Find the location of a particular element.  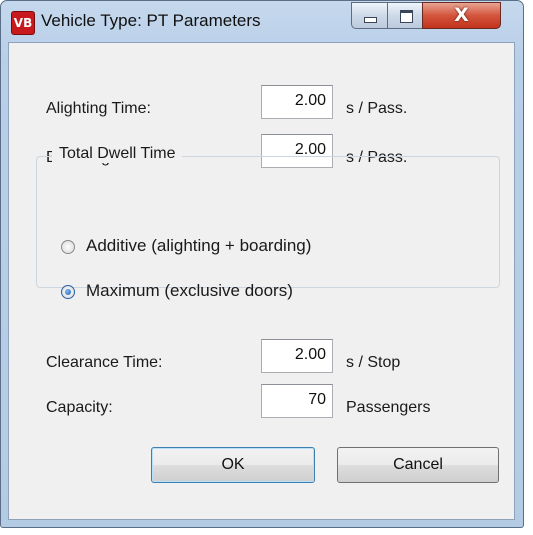

minimize-icon is located at coordinates (370, 20).